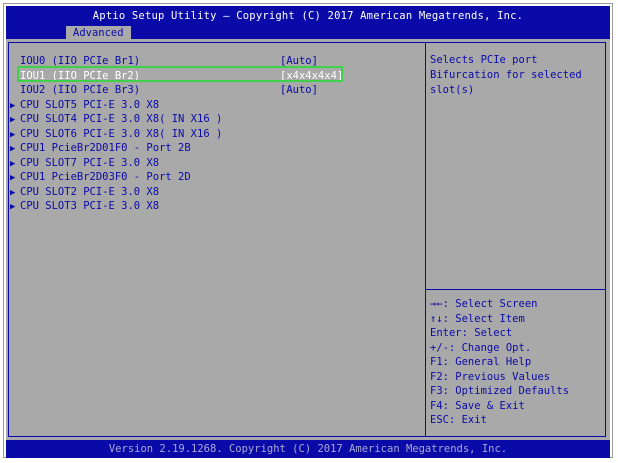  I want to click on help-divider, so click(516, 289).